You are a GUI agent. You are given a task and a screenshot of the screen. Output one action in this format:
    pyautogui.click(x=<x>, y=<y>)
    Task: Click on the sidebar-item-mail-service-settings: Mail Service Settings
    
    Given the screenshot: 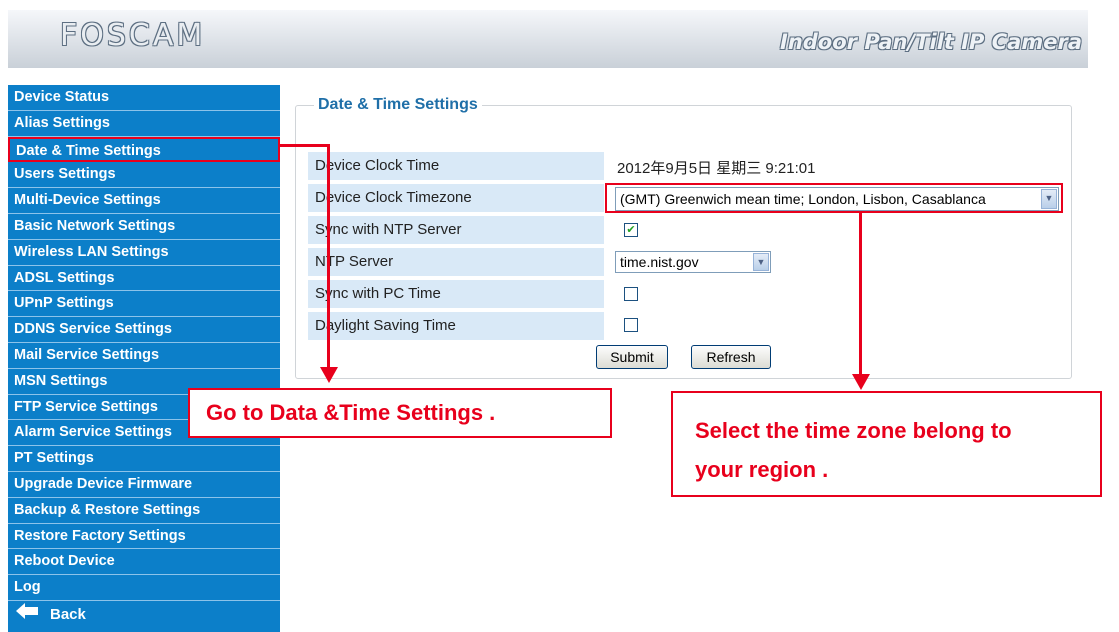 What is the action you would take?
    pyautogui.click(x=144, y=356)
    